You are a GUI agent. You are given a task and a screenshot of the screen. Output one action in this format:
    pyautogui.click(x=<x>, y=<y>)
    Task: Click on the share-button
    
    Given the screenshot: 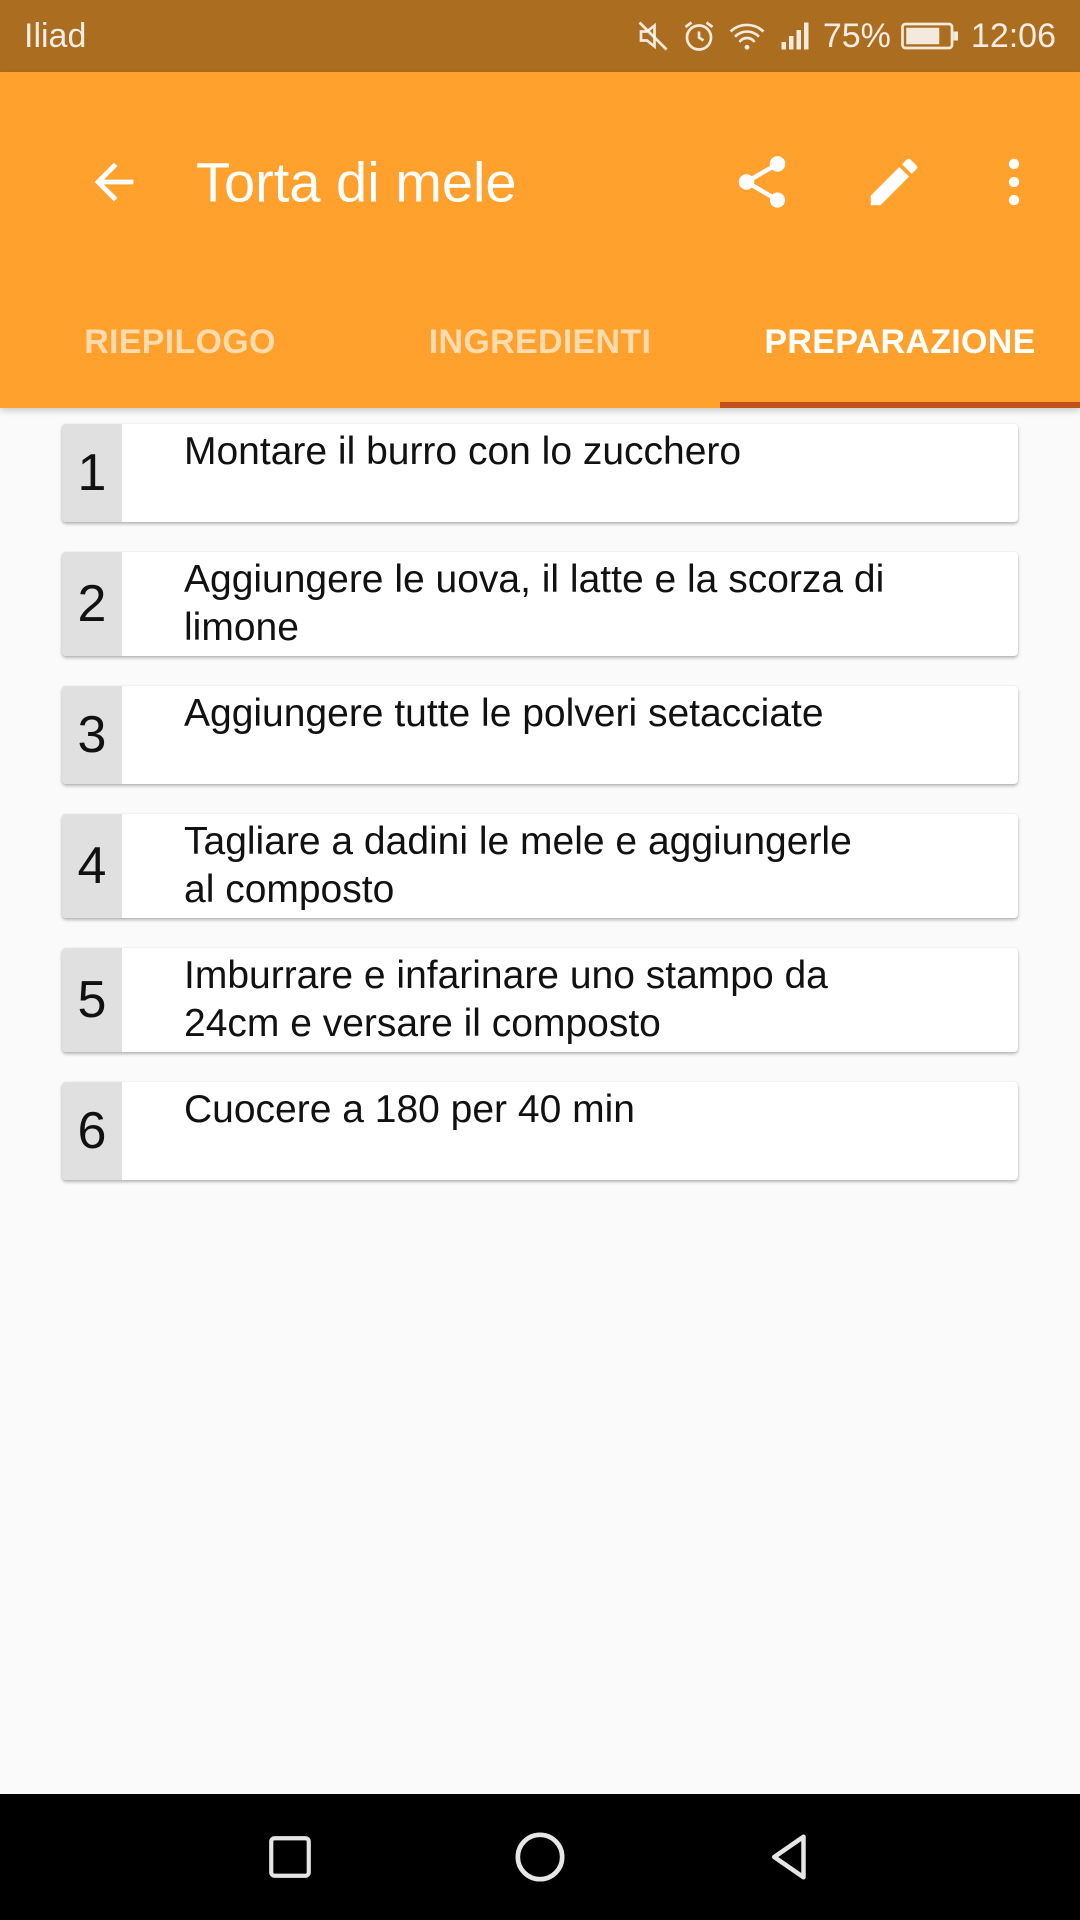 What is the action you would take?
    pyautogui.click(x=762, y=182)
    